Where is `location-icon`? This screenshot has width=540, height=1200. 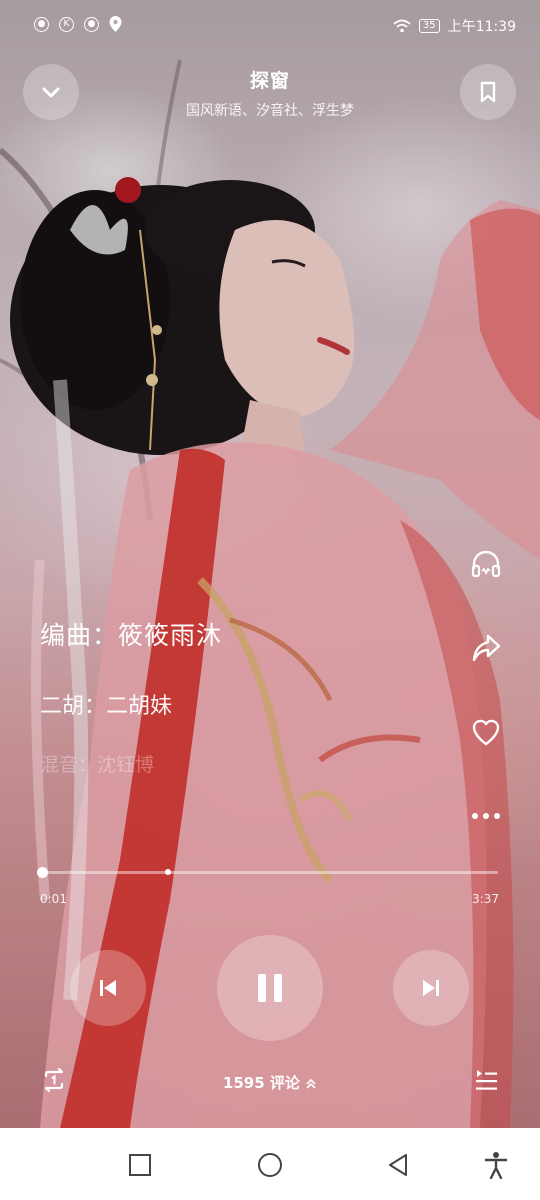
location-icon is located at coordinates (115, 24).